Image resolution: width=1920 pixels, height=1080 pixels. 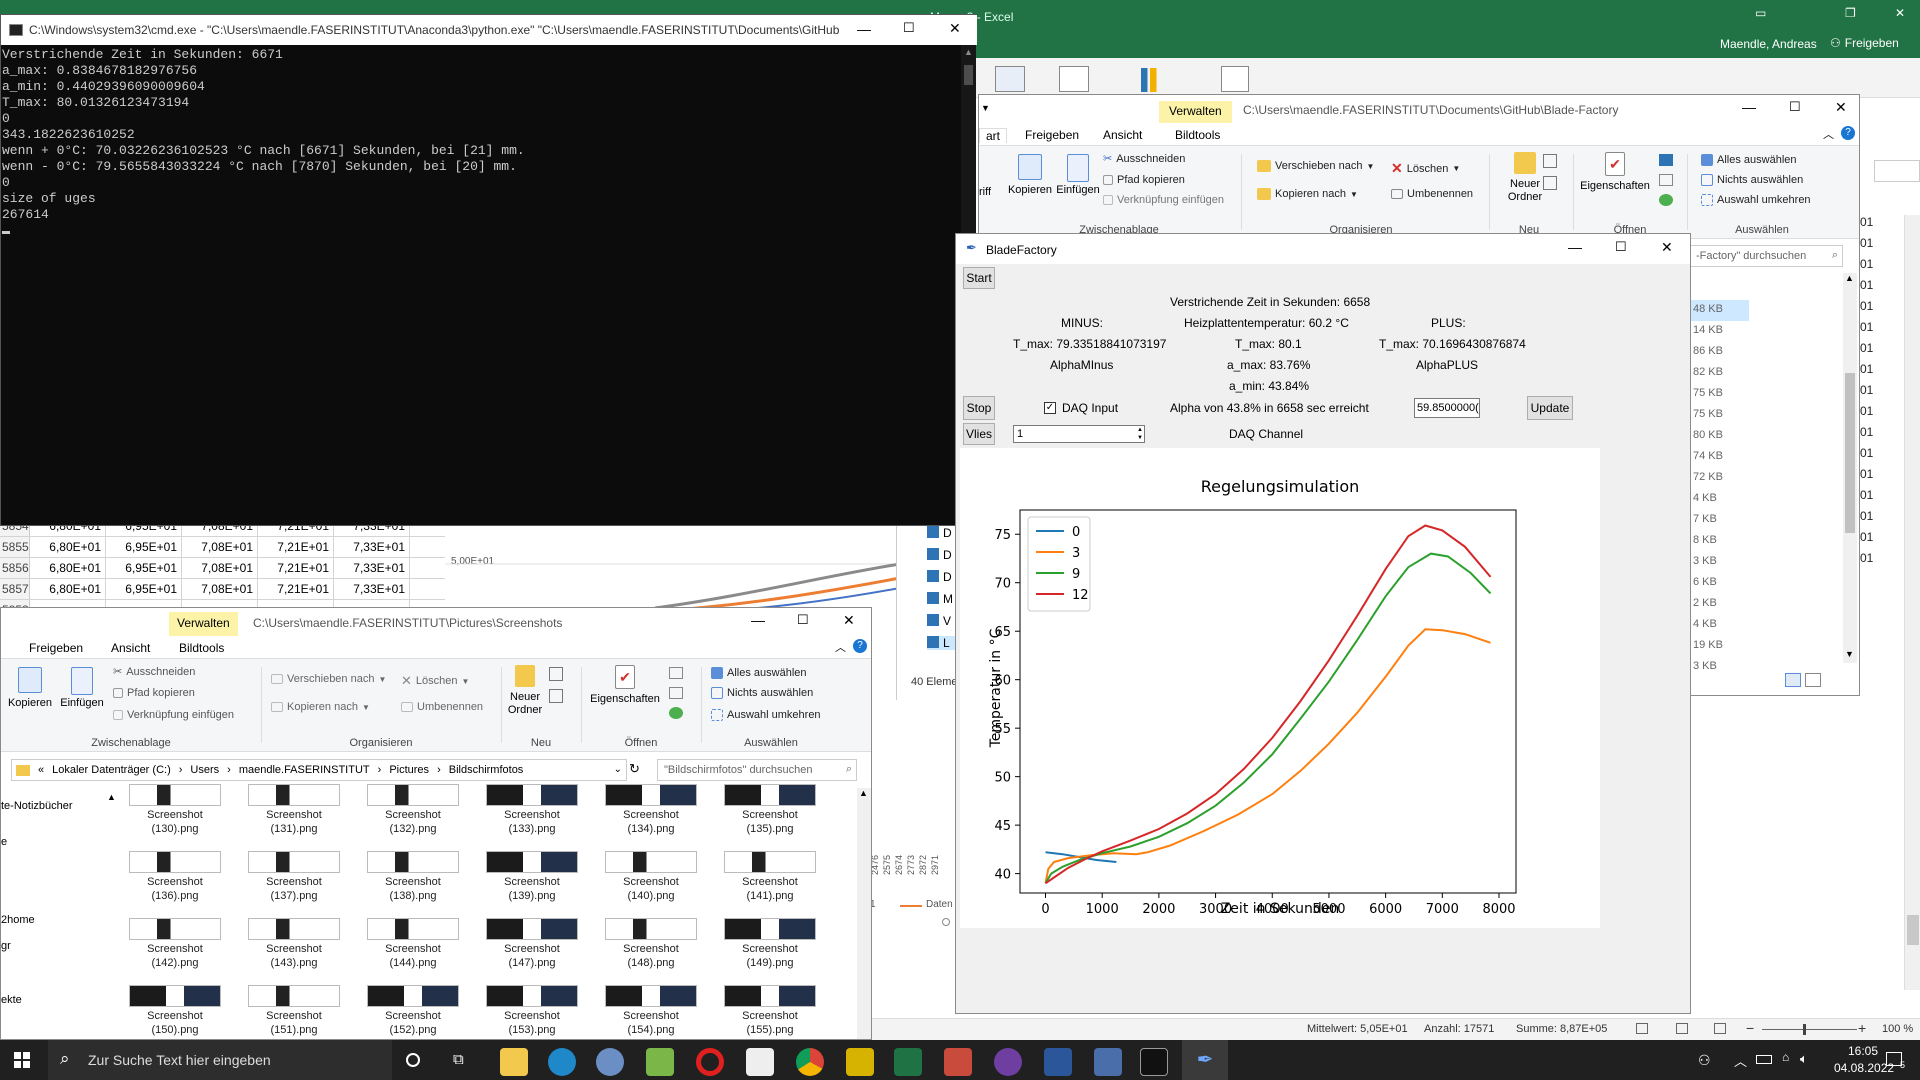 What do you see at coordinates (1144, 159) in the screenshot?
I see `cut-button: ✂ Ausschneiden` at bounding box center [1144, 159].